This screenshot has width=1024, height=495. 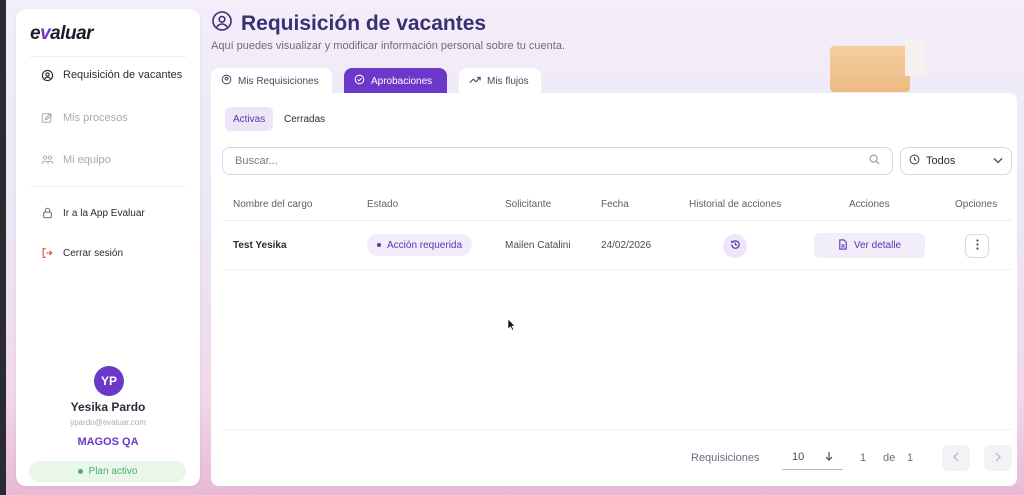 What do you see at coordinates (93, 253) in the screenshot?
I see `sidebar-item-label: Cerrar sesión` at bounding box center [93, 253].